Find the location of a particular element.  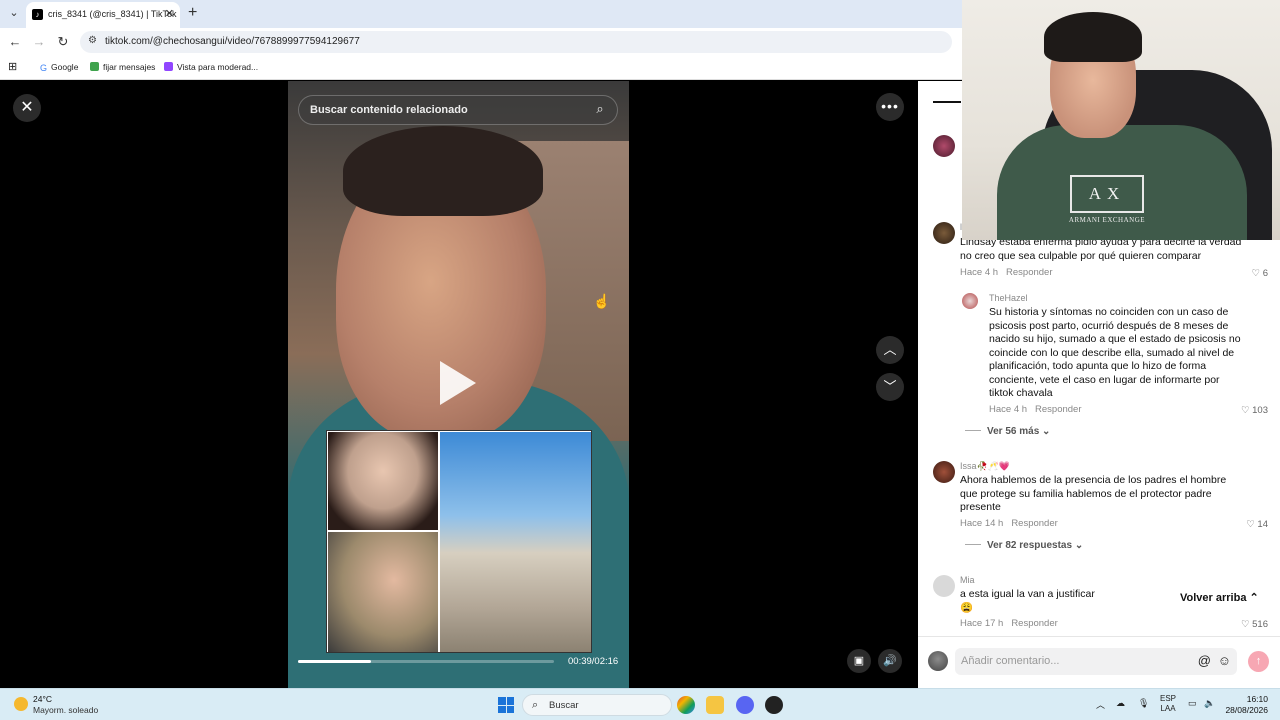

view-more-replies-button: Ver 56 más ⌄ is located at coordinates (1007, 431).